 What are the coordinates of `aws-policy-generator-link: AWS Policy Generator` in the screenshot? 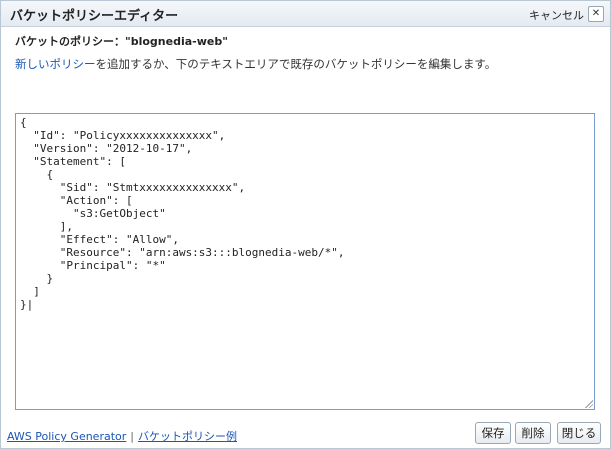 It's located at (66, 436).